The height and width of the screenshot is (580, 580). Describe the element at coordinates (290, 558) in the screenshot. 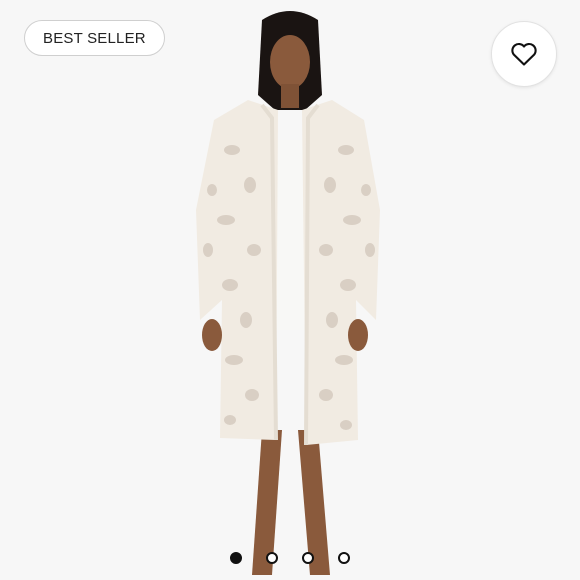

I see `carousel-pagination` at that location.